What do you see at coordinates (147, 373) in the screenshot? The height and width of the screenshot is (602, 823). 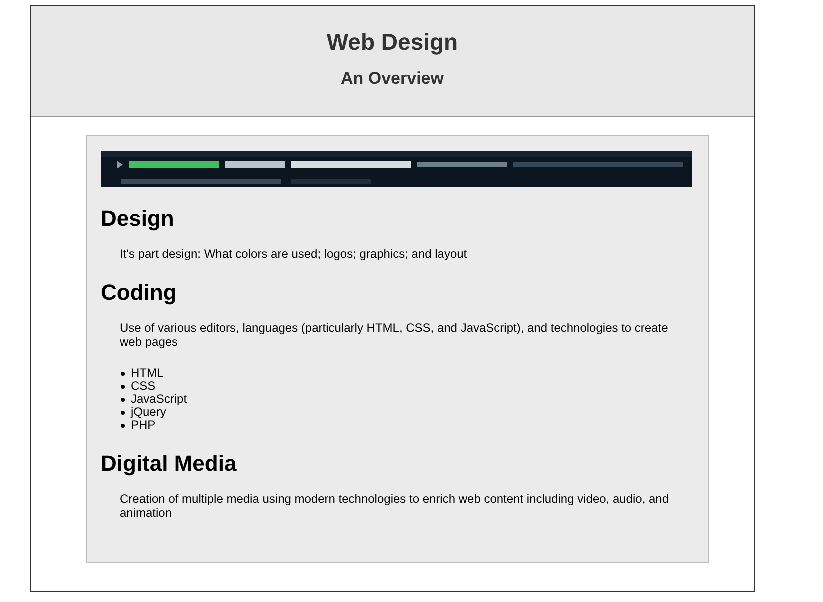 I see `list-item: HTML` at bounding box center [147, 373].